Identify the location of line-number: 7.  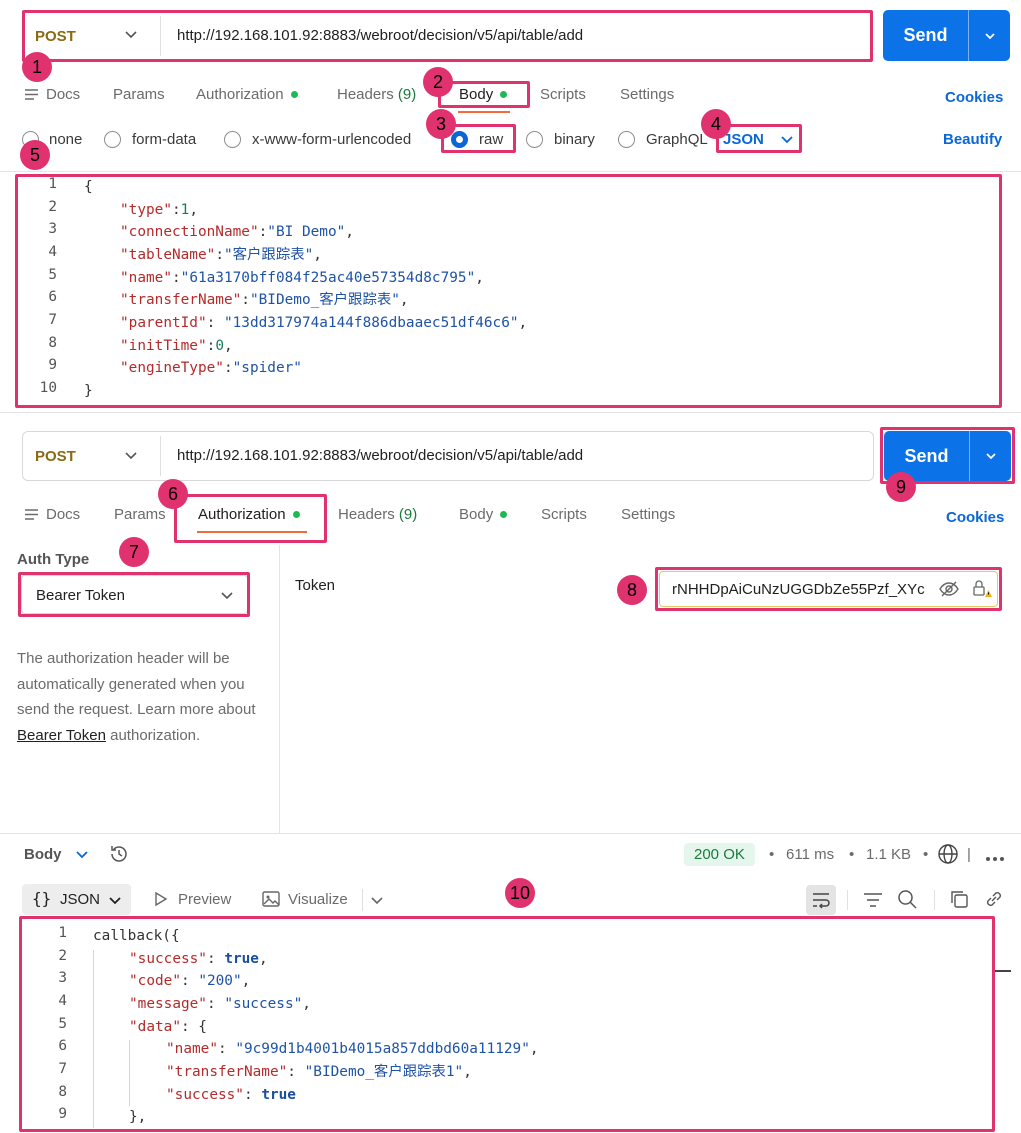
(52, 320).